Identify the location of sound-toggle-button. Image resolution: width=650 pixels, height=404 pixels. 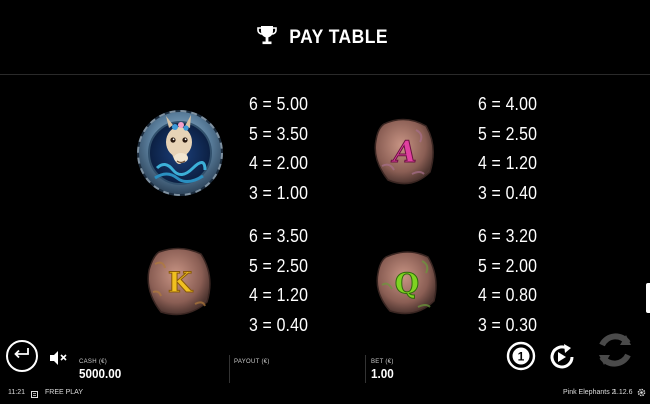
(58, 358).